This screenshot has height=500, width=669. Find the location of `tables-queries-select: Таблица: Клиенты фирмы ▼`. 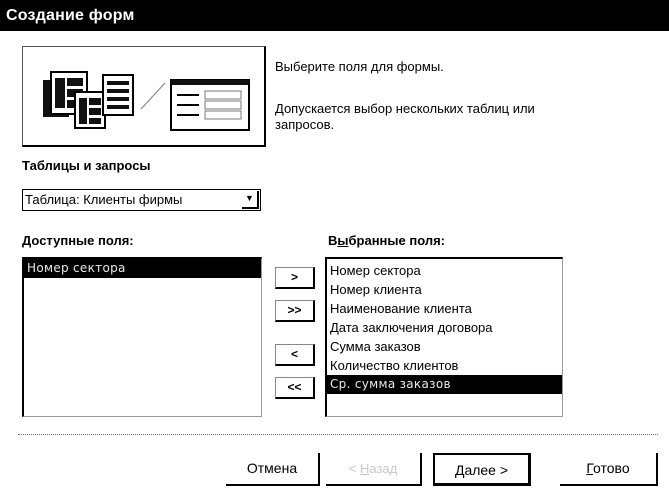

tables-queries-select: Таблица: Клиенты фирмы ▼ is located at coordinates (141, 200).